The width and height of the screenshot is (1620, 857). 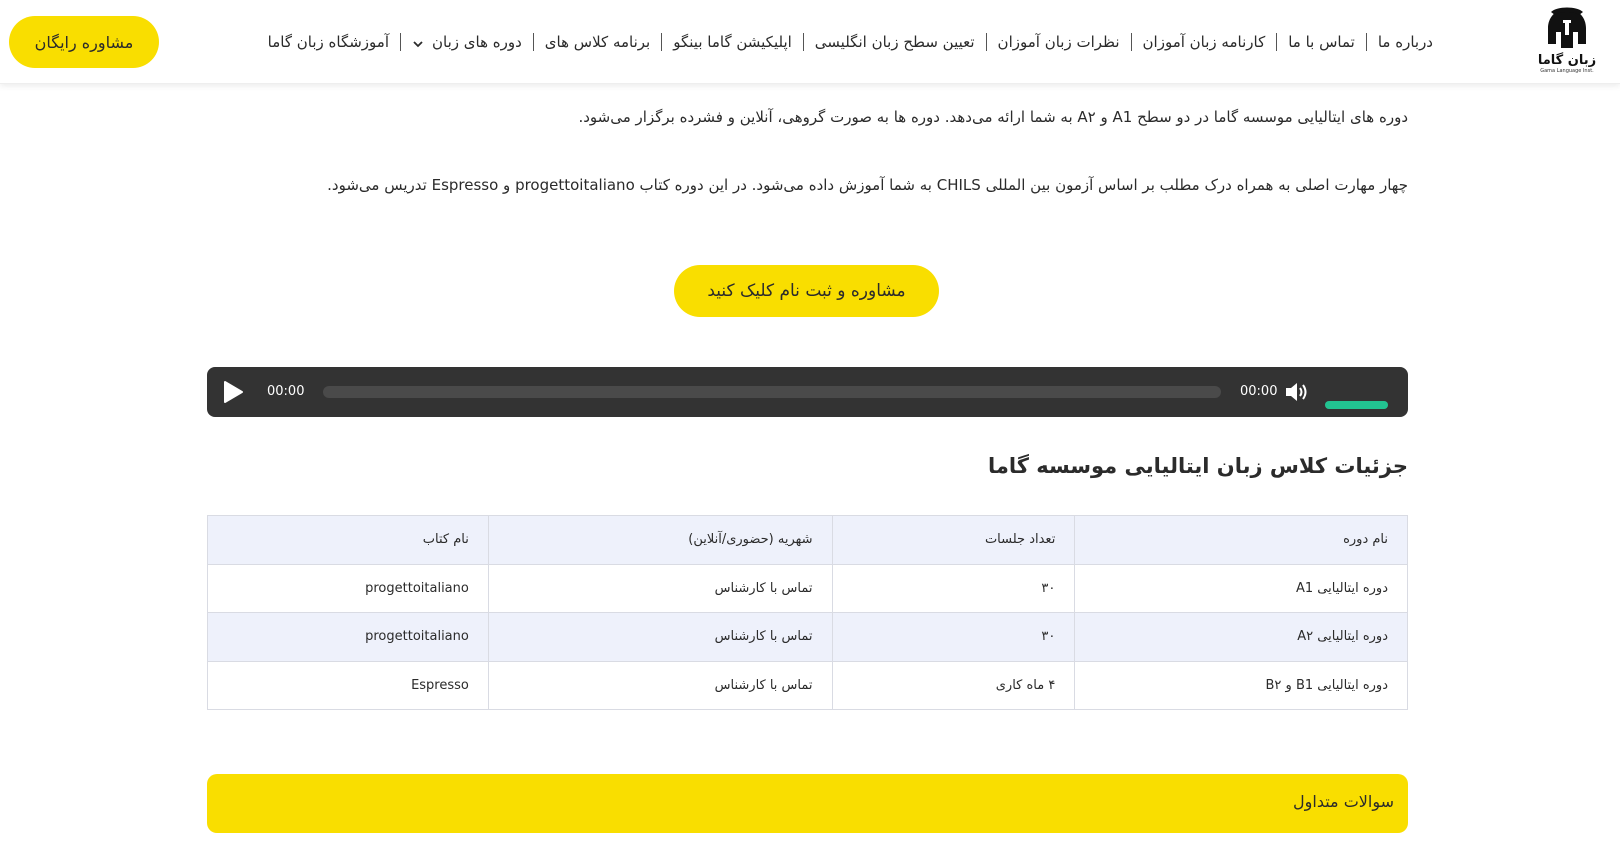 What do you see at coordinates (1259, 391) in the screenshot?
I see `duration-time: 00:00` at bounding box center [1259, 391].